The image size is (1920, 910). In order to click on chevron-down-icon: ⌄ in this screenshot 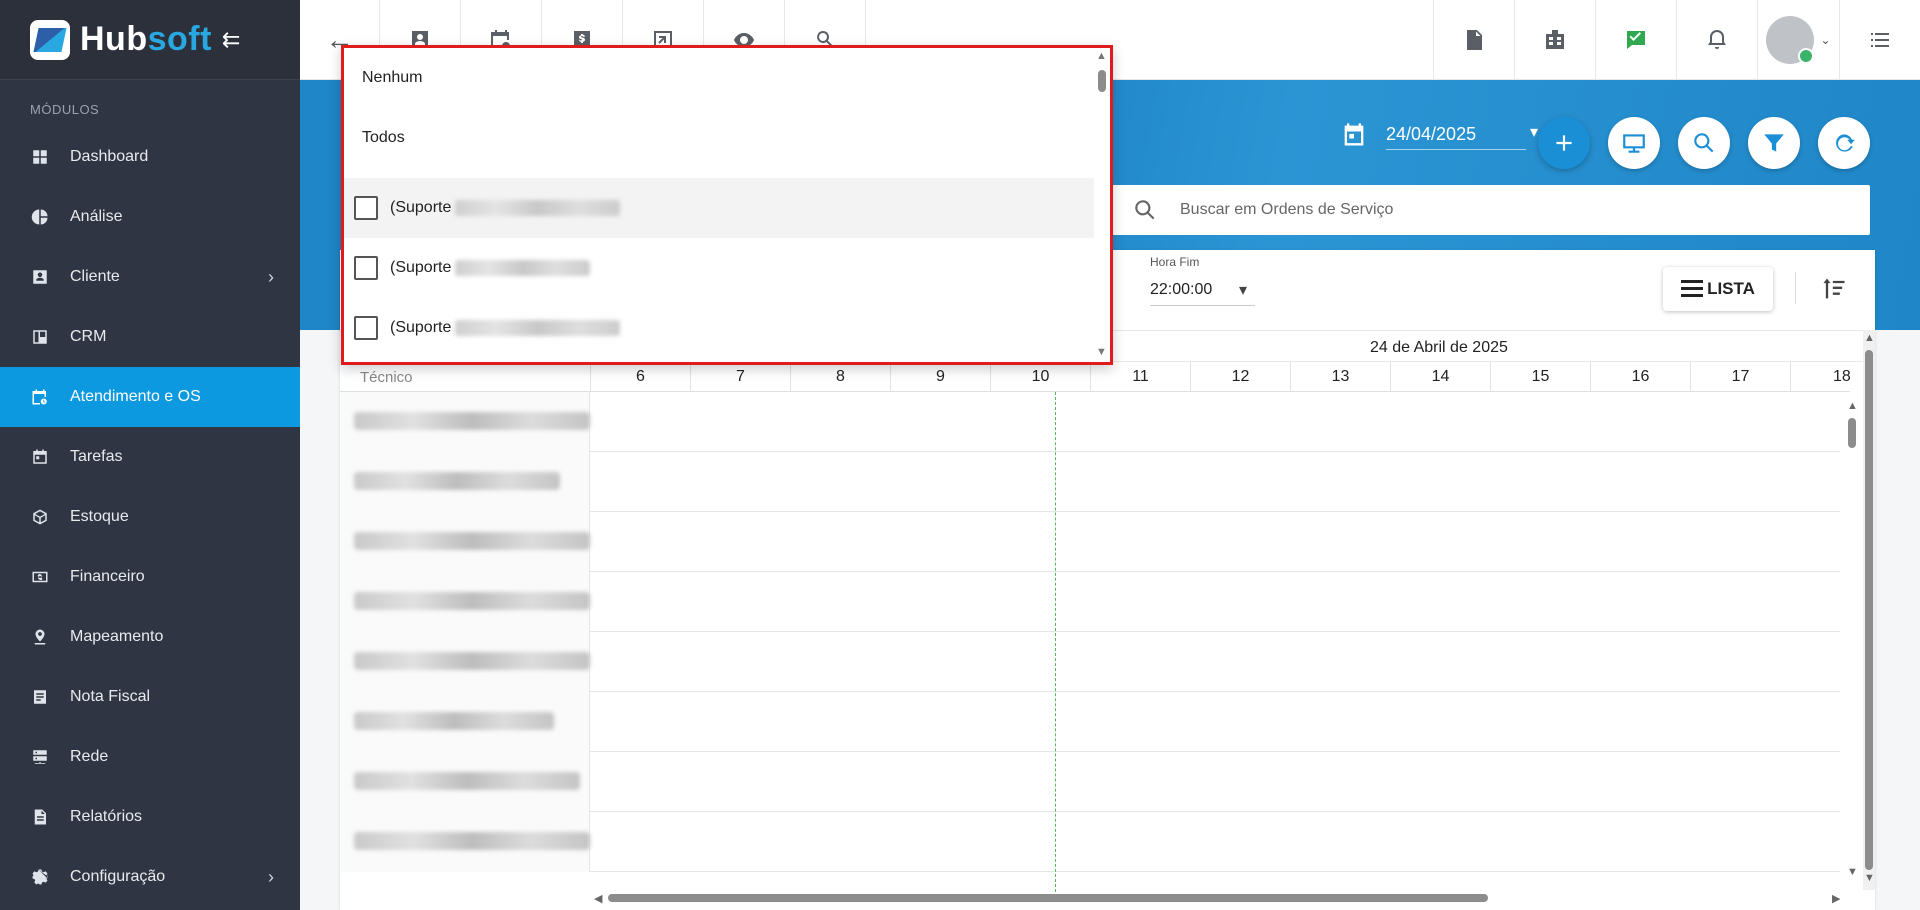, I will do `click(1825, 40)`.